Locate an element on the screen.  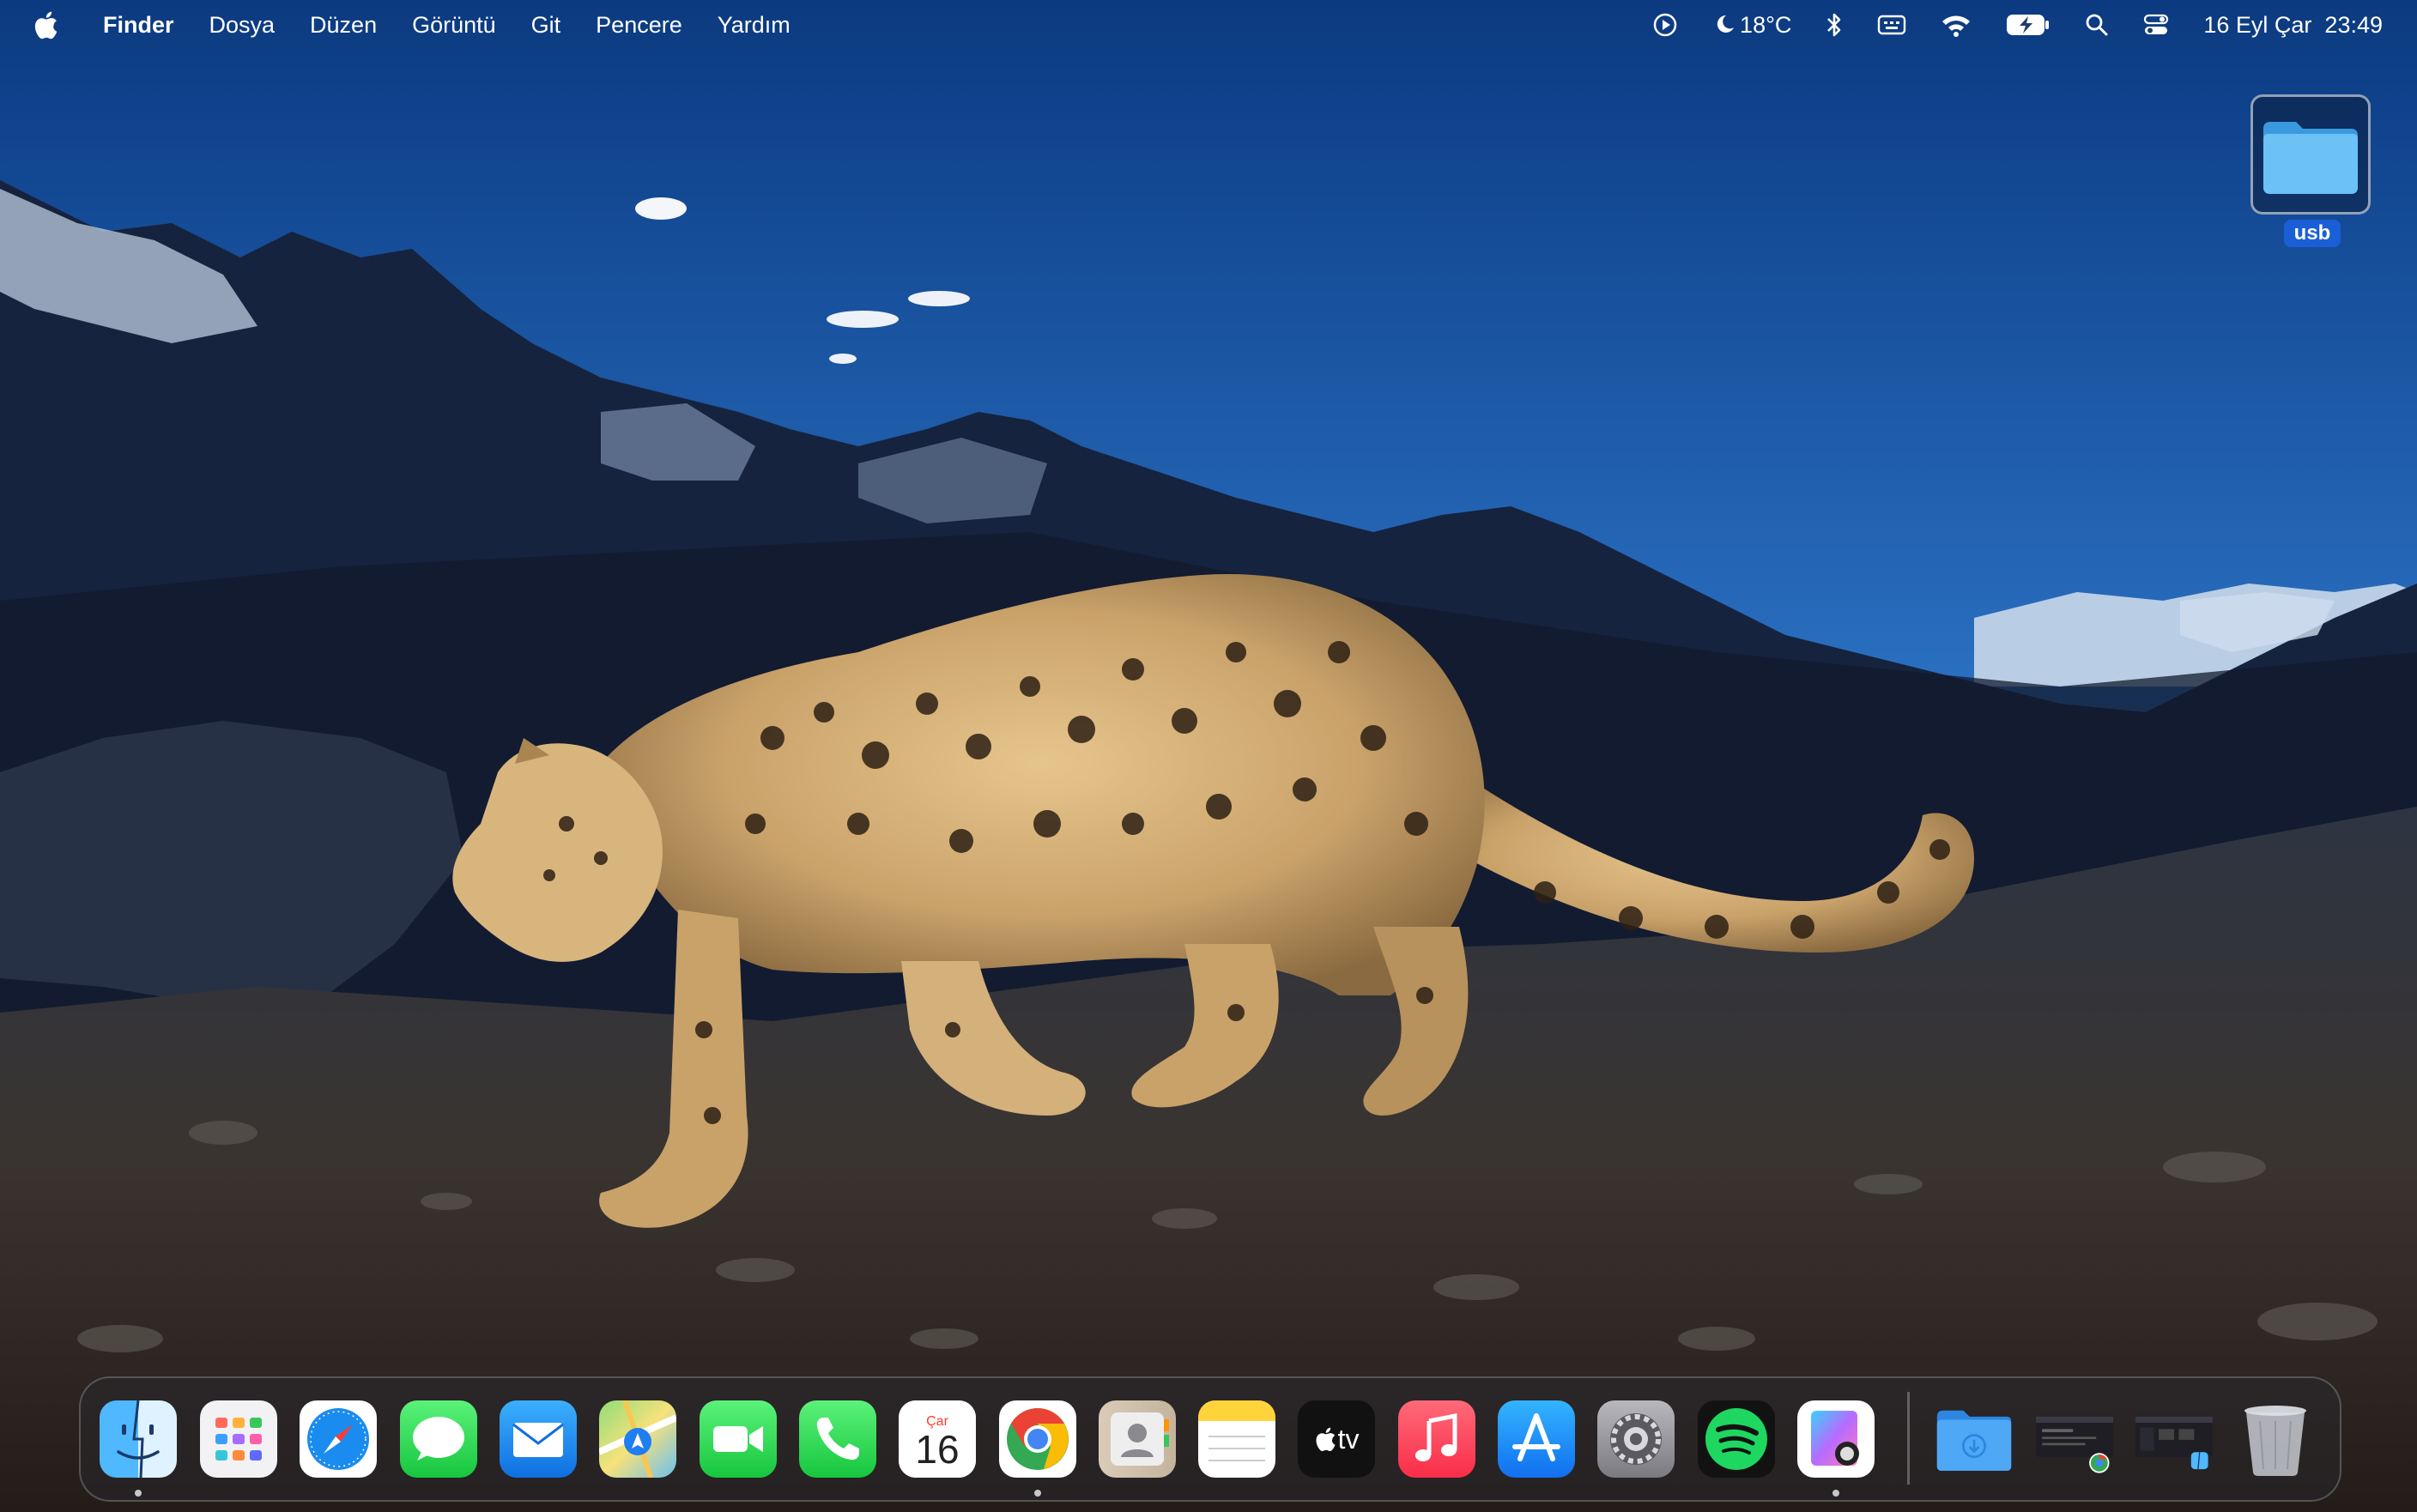
maps-icon is located at coordinates (637, 1439).